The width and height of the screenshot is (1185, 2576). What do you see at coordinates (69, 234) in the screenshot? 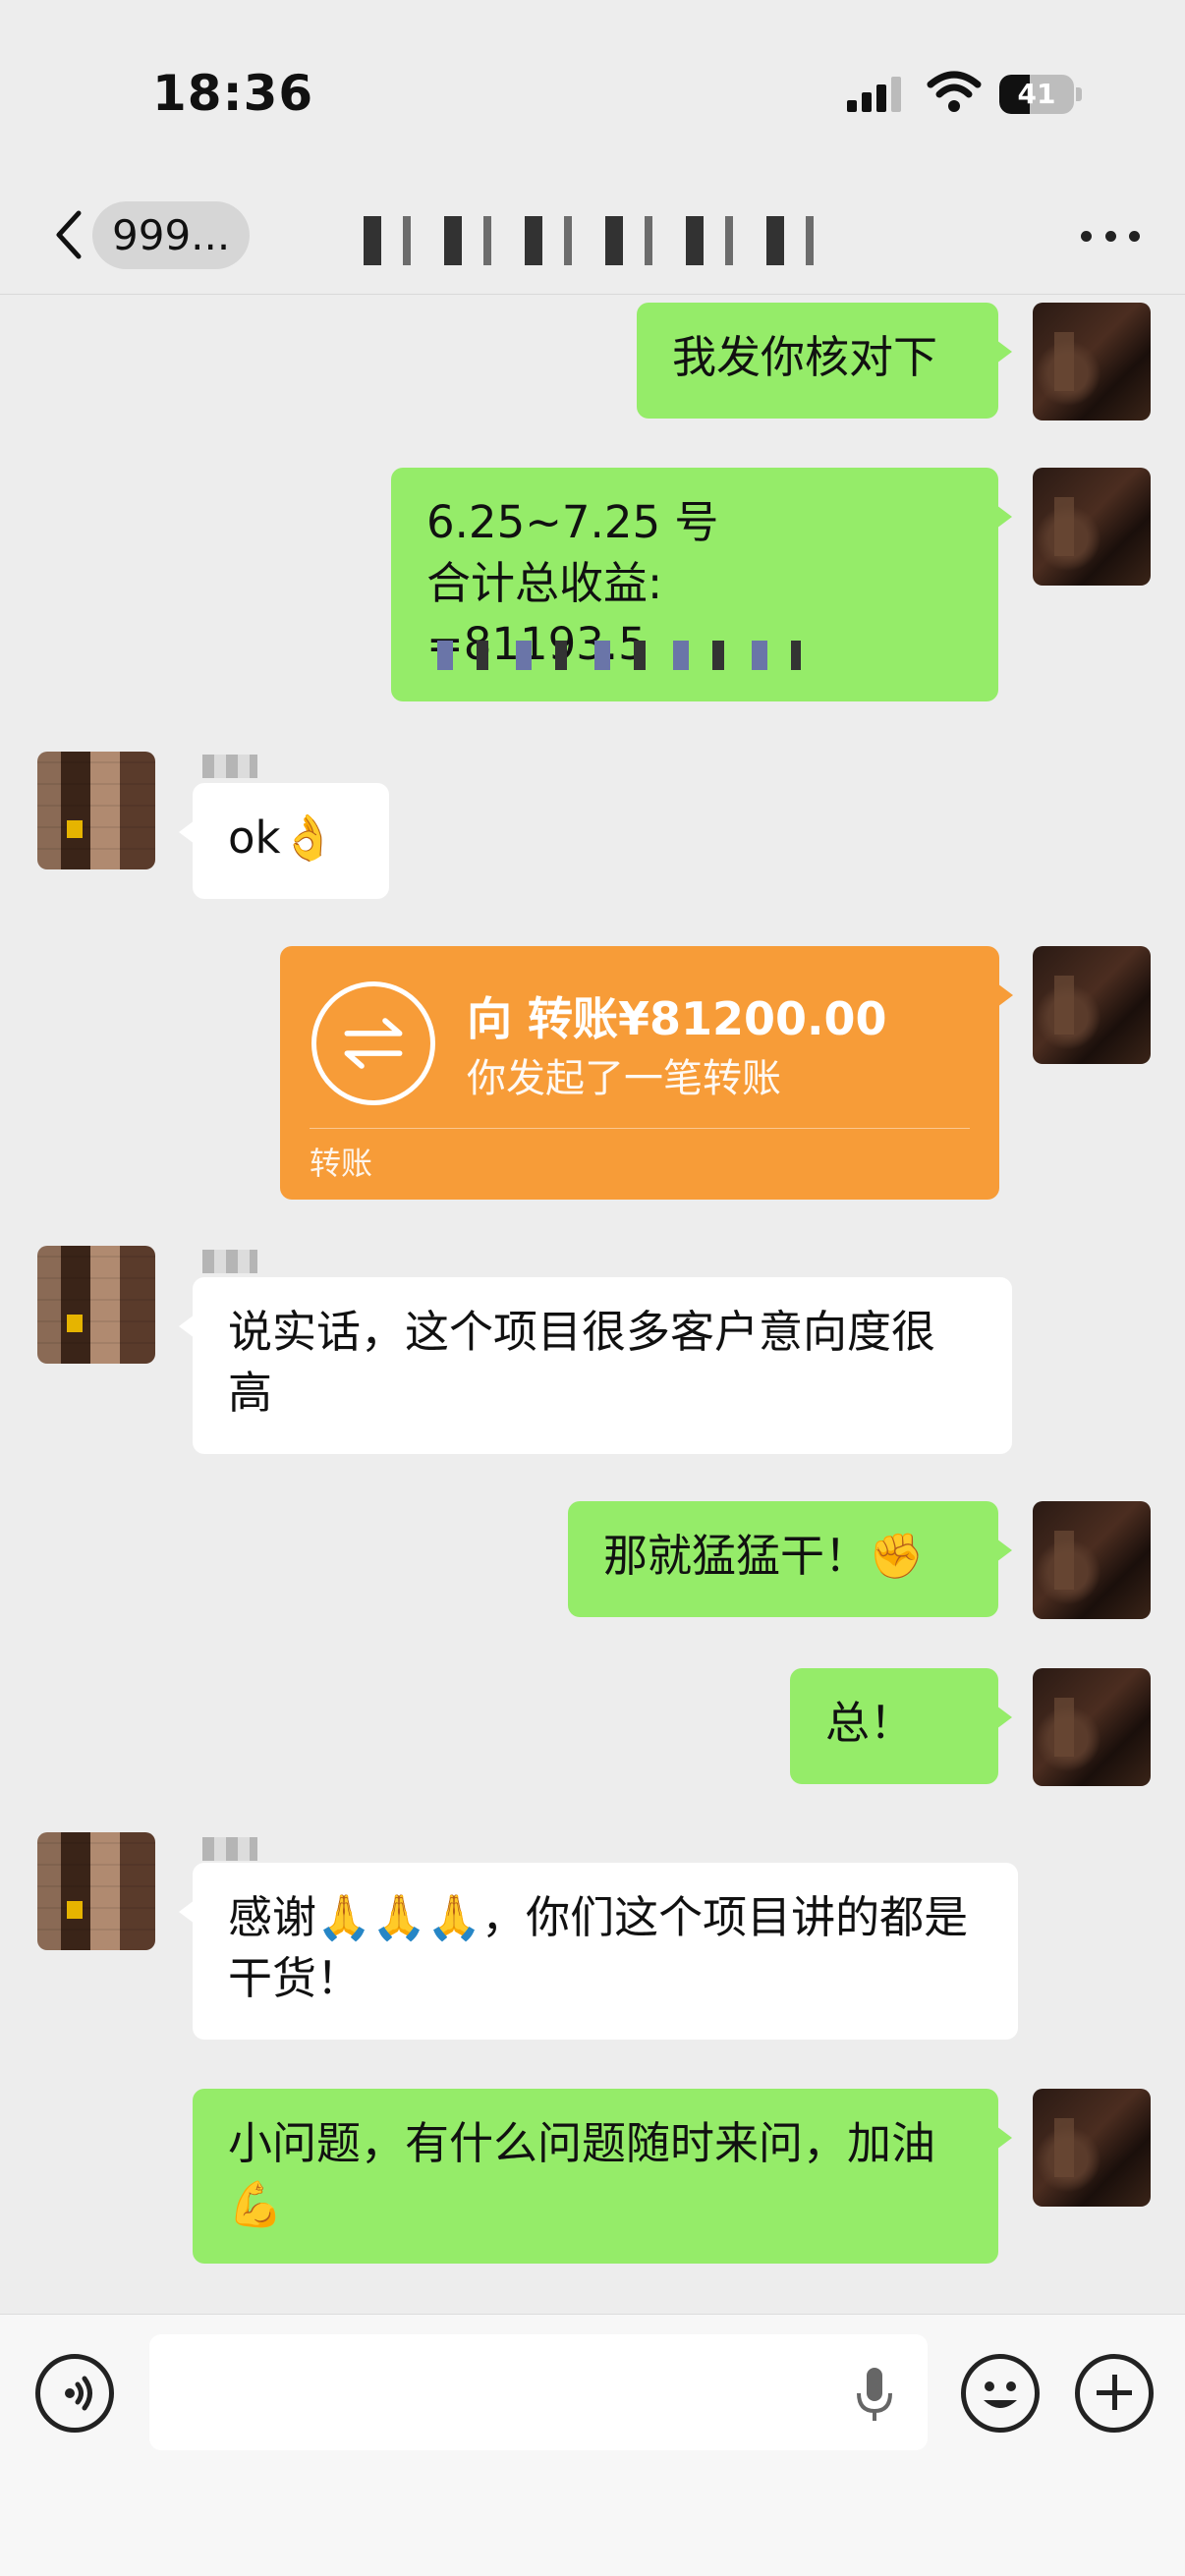
I see `chevron-left-icon` at bounding box center [69, 234].